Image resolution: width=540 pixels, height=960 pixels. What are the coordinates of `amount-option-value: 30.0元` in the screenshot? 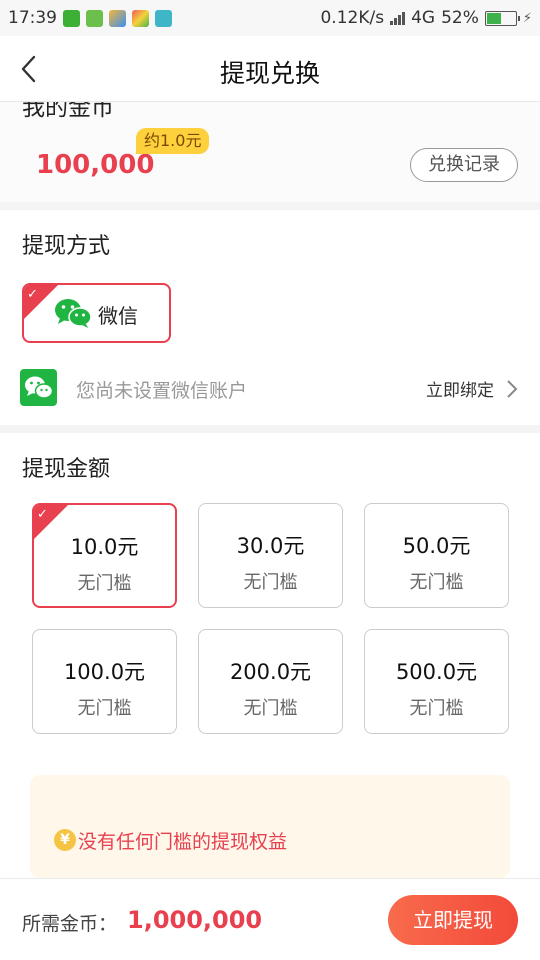 It's located at (270, 546).